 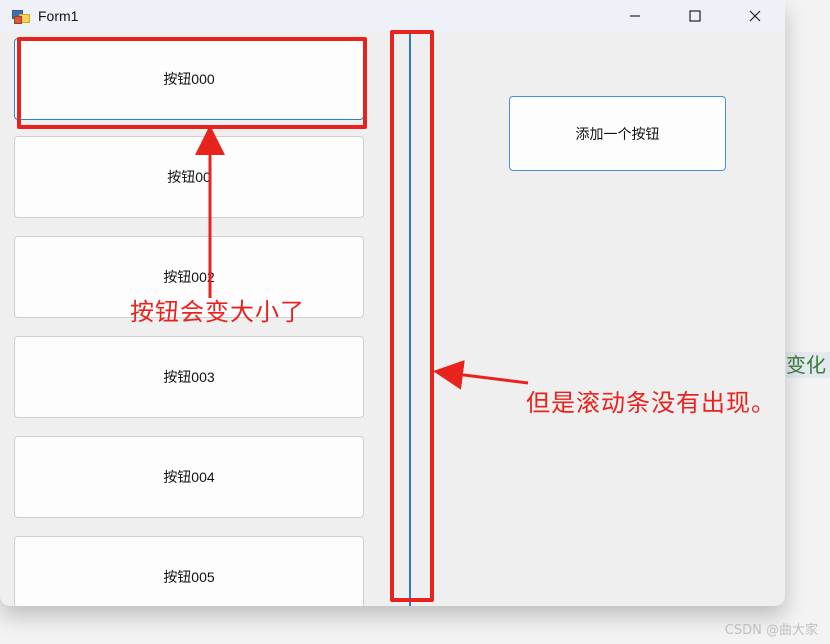 I want to click on close-button, so click(x=755, y=16).